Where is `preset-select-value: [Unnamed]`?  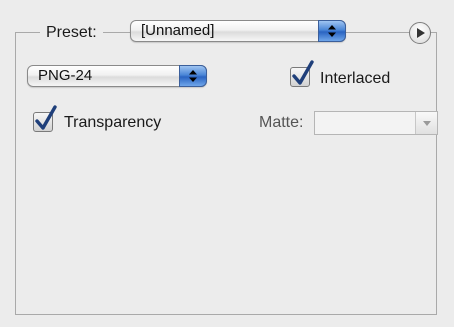
preset-select-value: [Unnamed] is located at coordinates (178, 30).